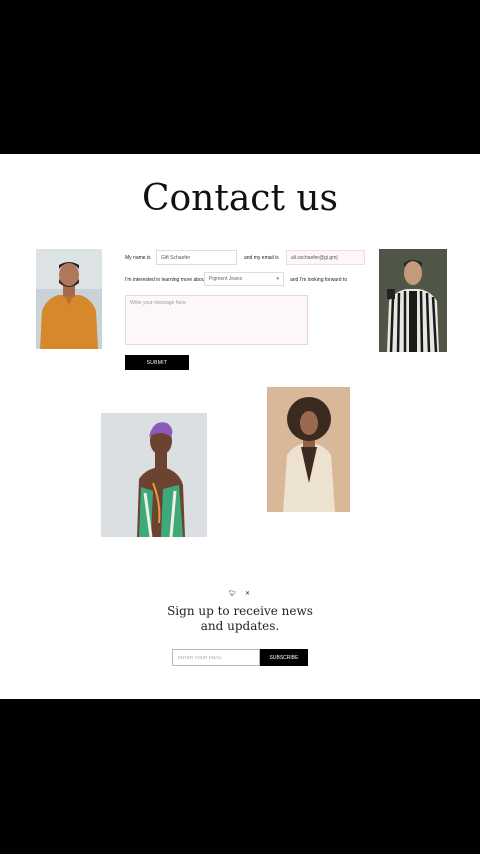 This screenshot has height=854, width=480. Describe the element at coordinates (413, 300) in the screenshot. I see `model-photo-striped-jacket` at that location.